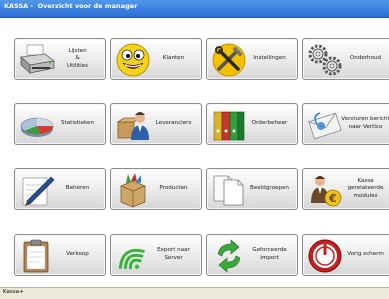  What do you see at coordinates (229, 125) in the screenshot?
I see `binders-icon` at bounding box center [229, 125].